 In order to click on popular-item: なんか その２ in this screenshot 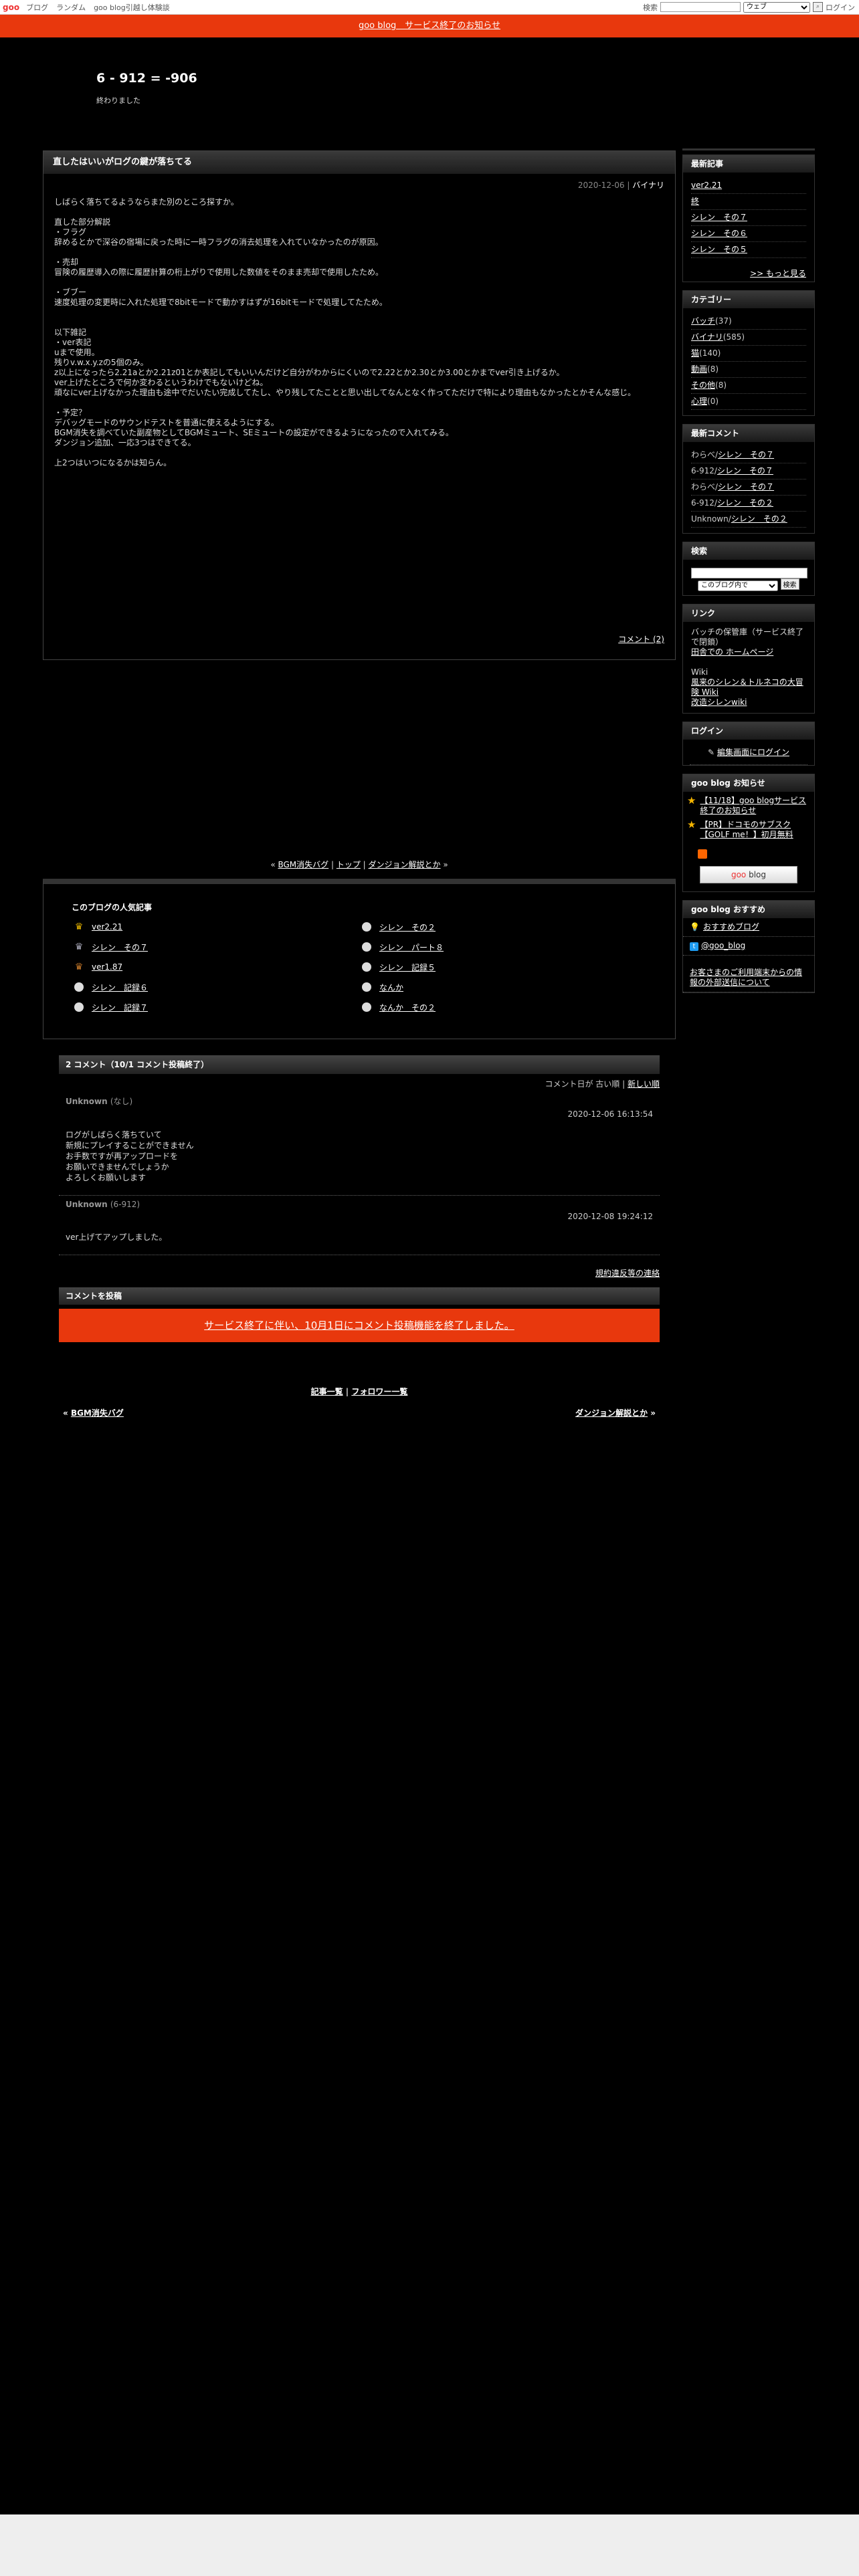, I will do `click(504, 1007)`.